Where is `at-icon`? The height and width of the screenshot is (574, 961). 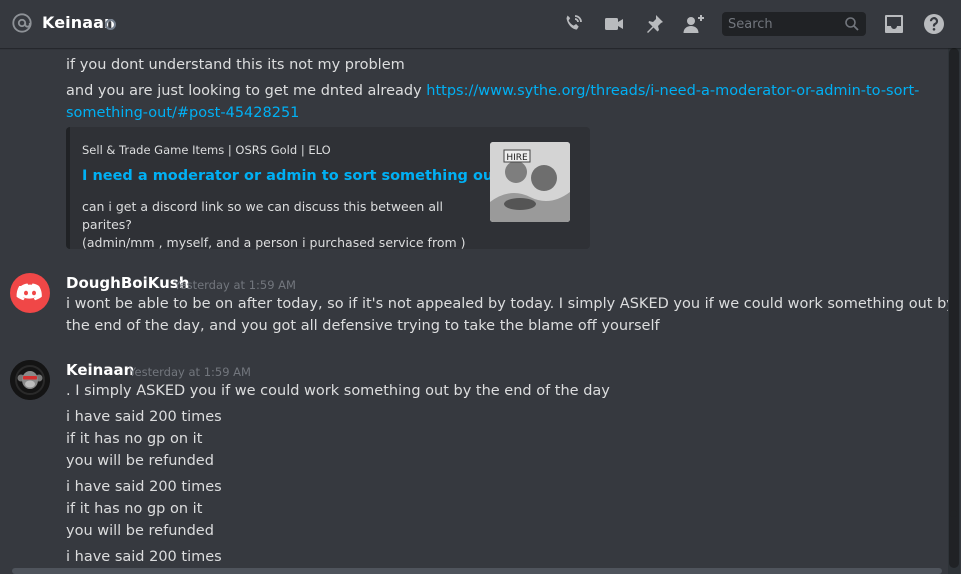 at-icon is located at coordinates (22, 23).